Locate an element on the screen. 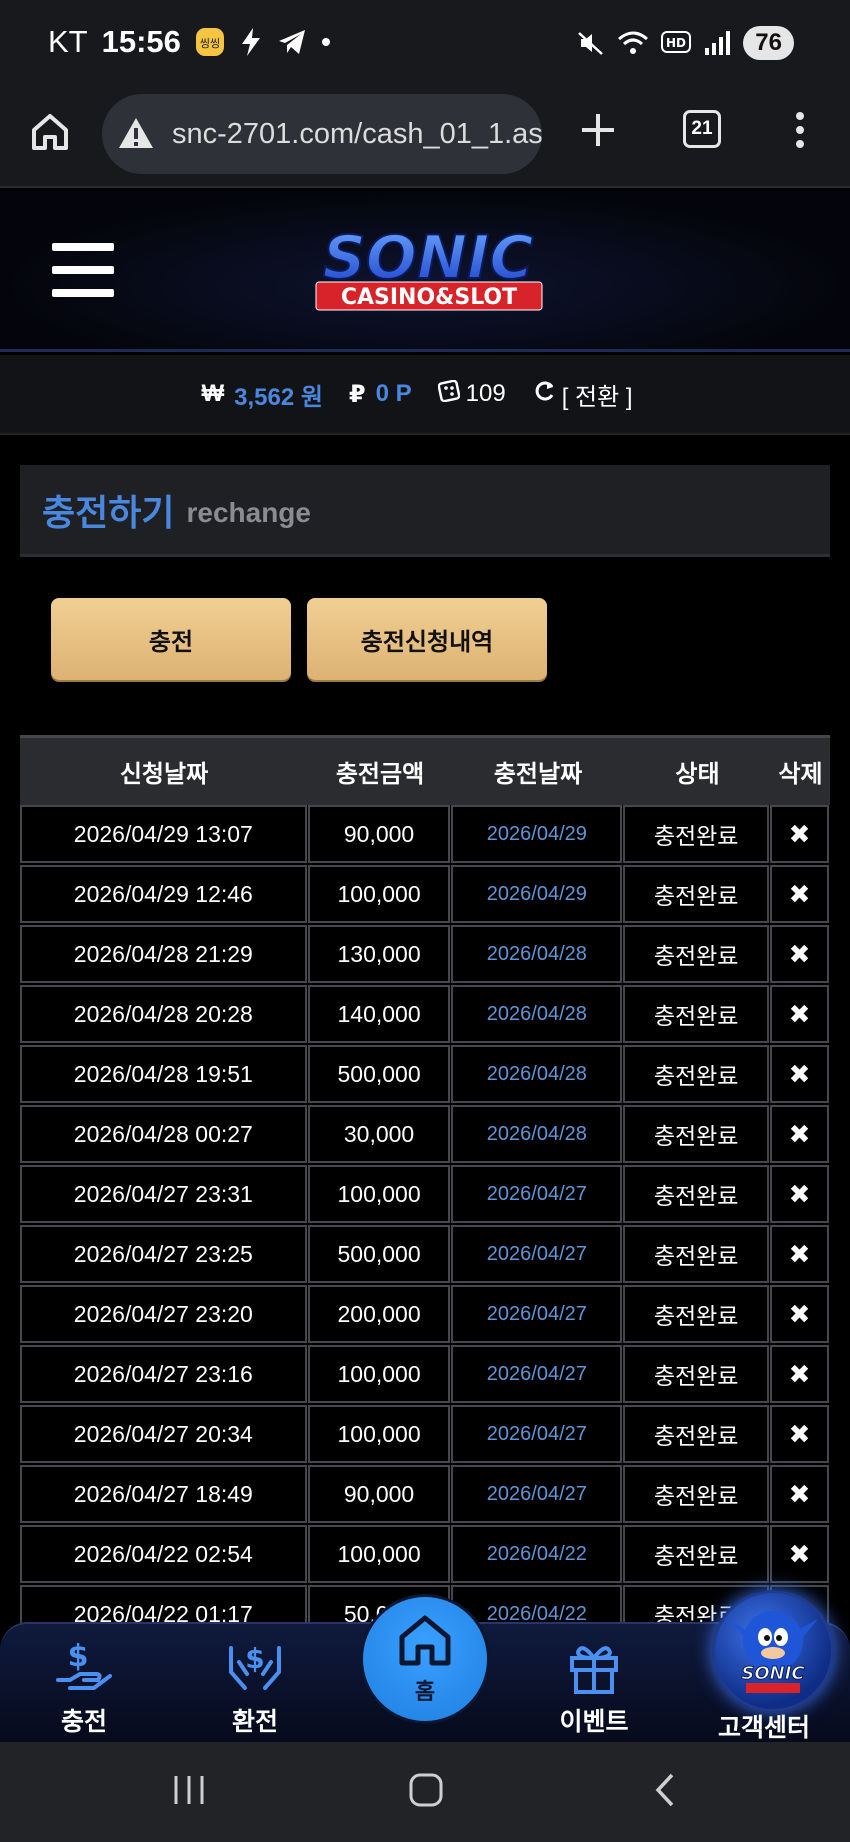  address-bar: snc-2701.com/cash_01_1.as is located at coordinates (322, 134).